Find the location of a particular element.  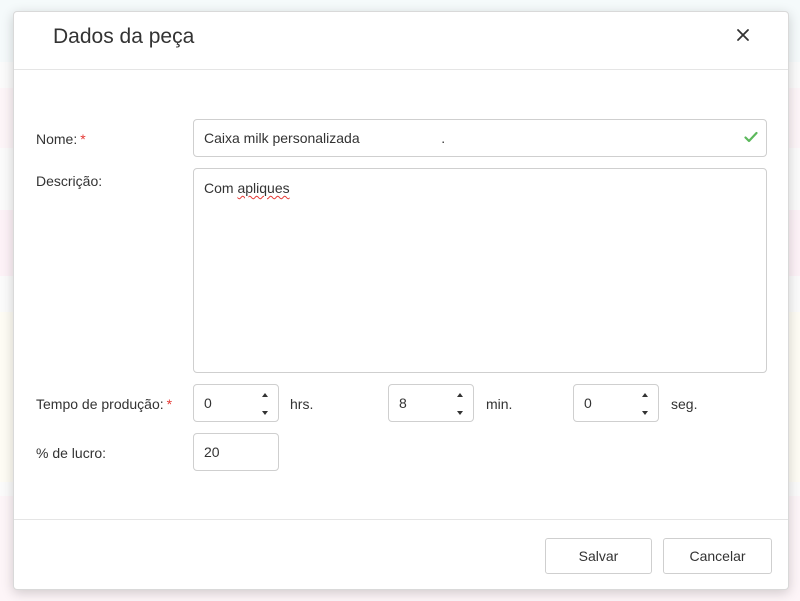

production-time-label: Tempo de produção: * is located at coordinates (104, 404).